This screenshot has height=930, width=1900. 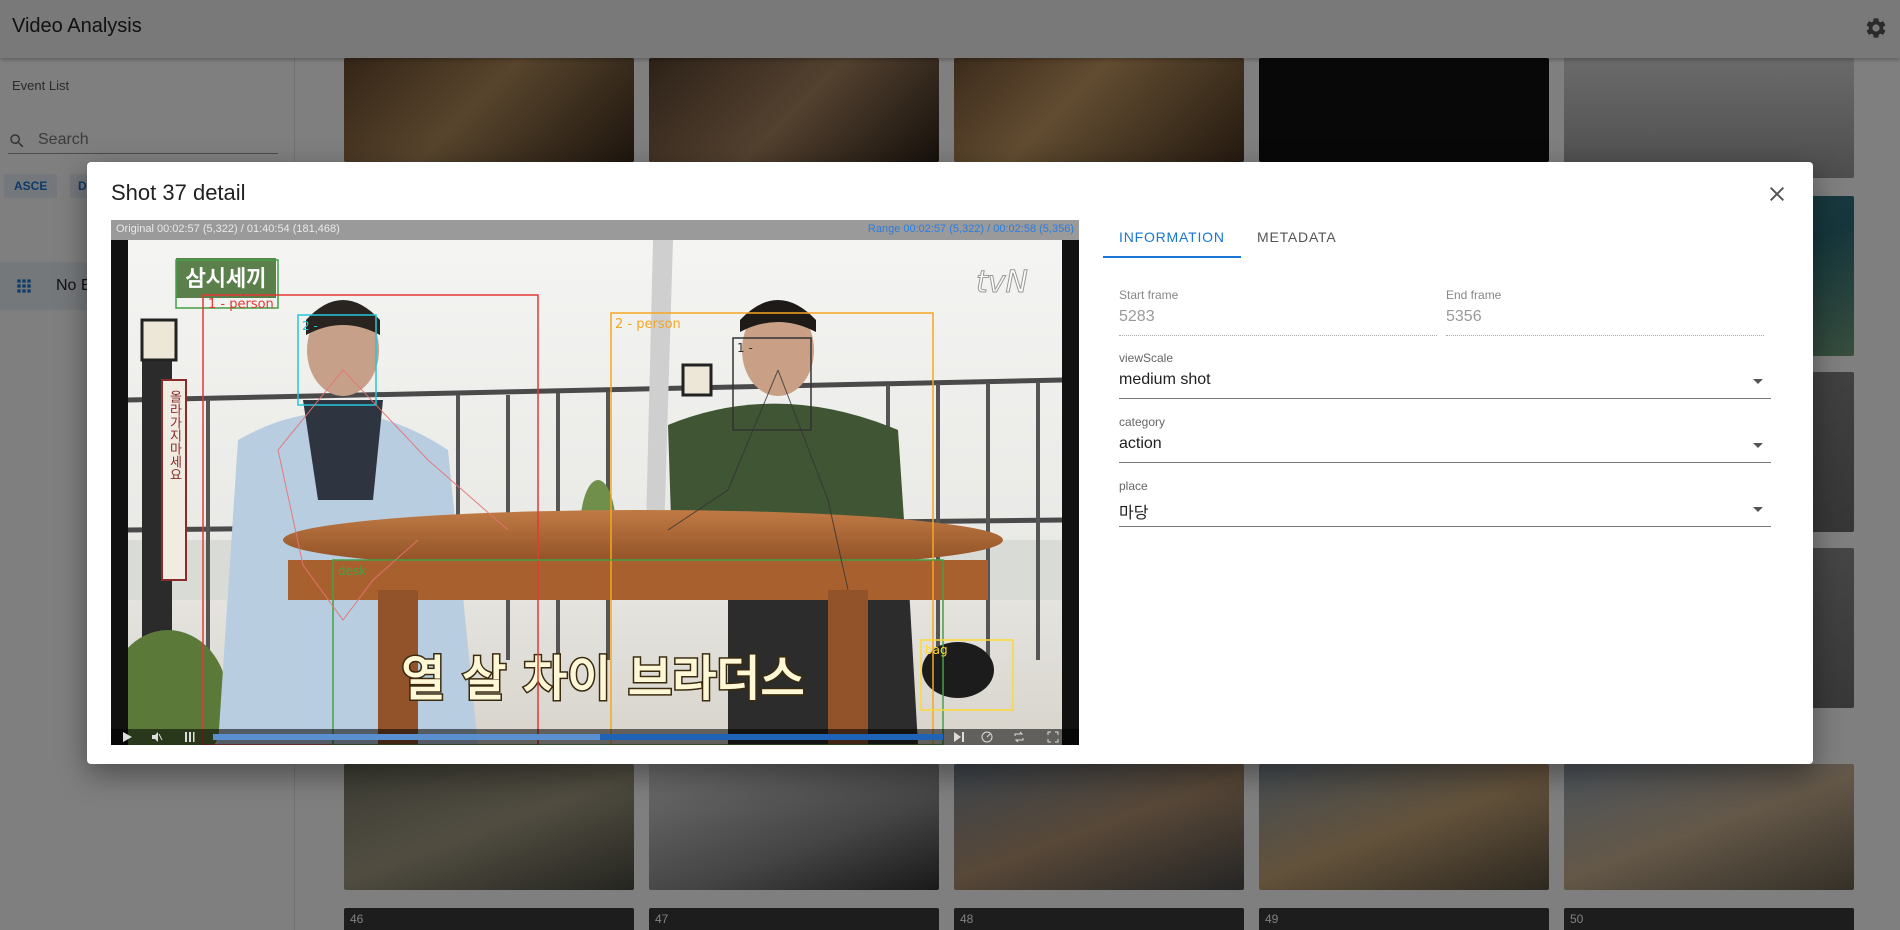 What do you see at coordinates (1448, 237) in the screenshot?
I see `detail-tabs: INFORMATION METADATA` at bounding box center [1448, 237].